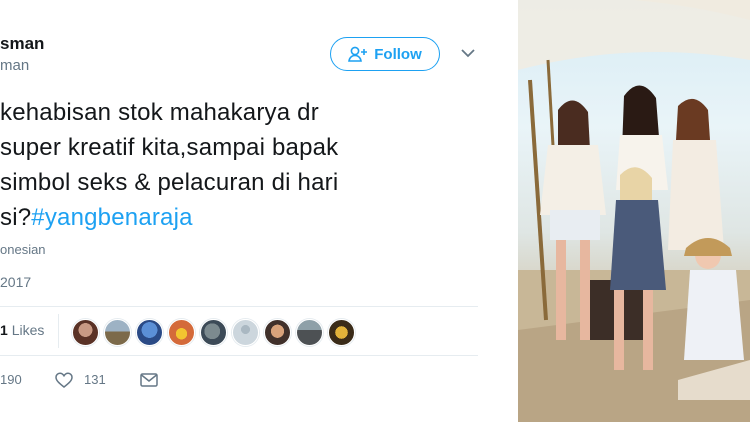 The height and width of the screenshot is (422, 750). I want to click on chevron-down-icon, so click(468, 53).